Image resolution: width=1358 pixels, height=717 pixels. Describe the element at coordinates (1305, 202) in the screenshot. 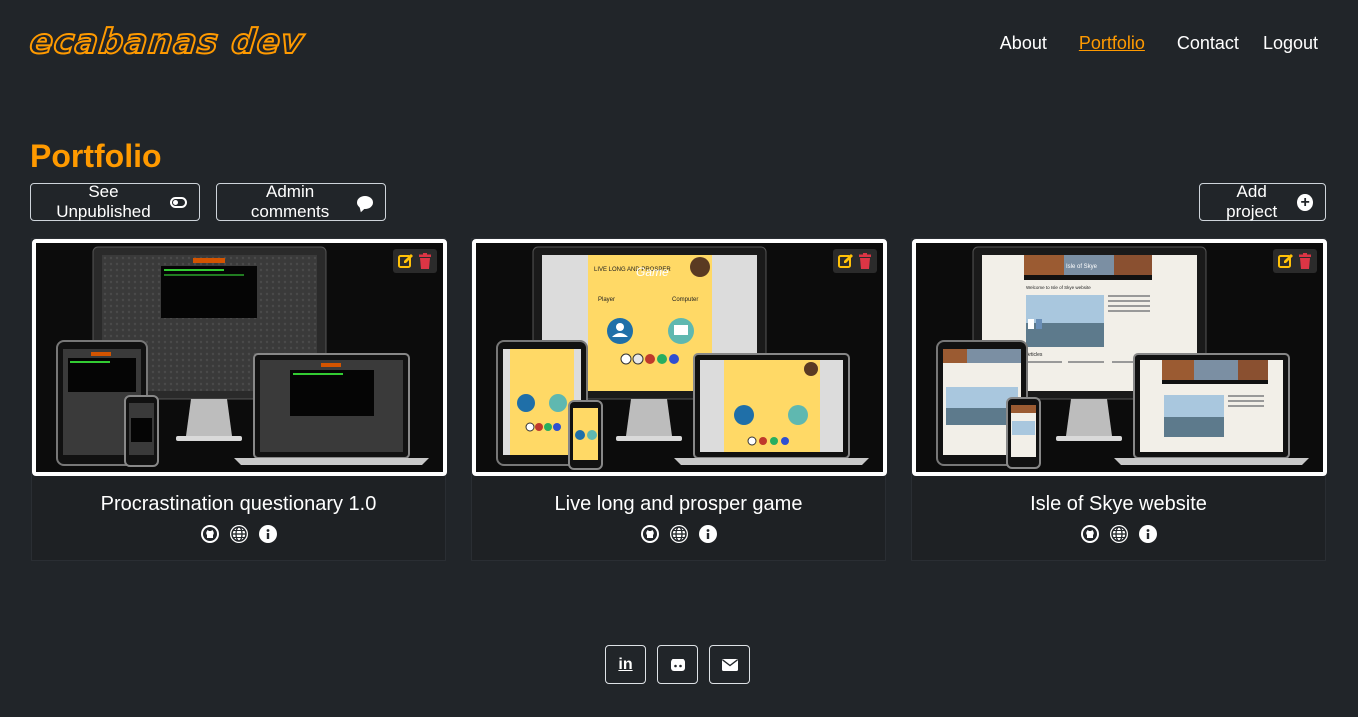

I see `plus-circle-icon: +` at that location.